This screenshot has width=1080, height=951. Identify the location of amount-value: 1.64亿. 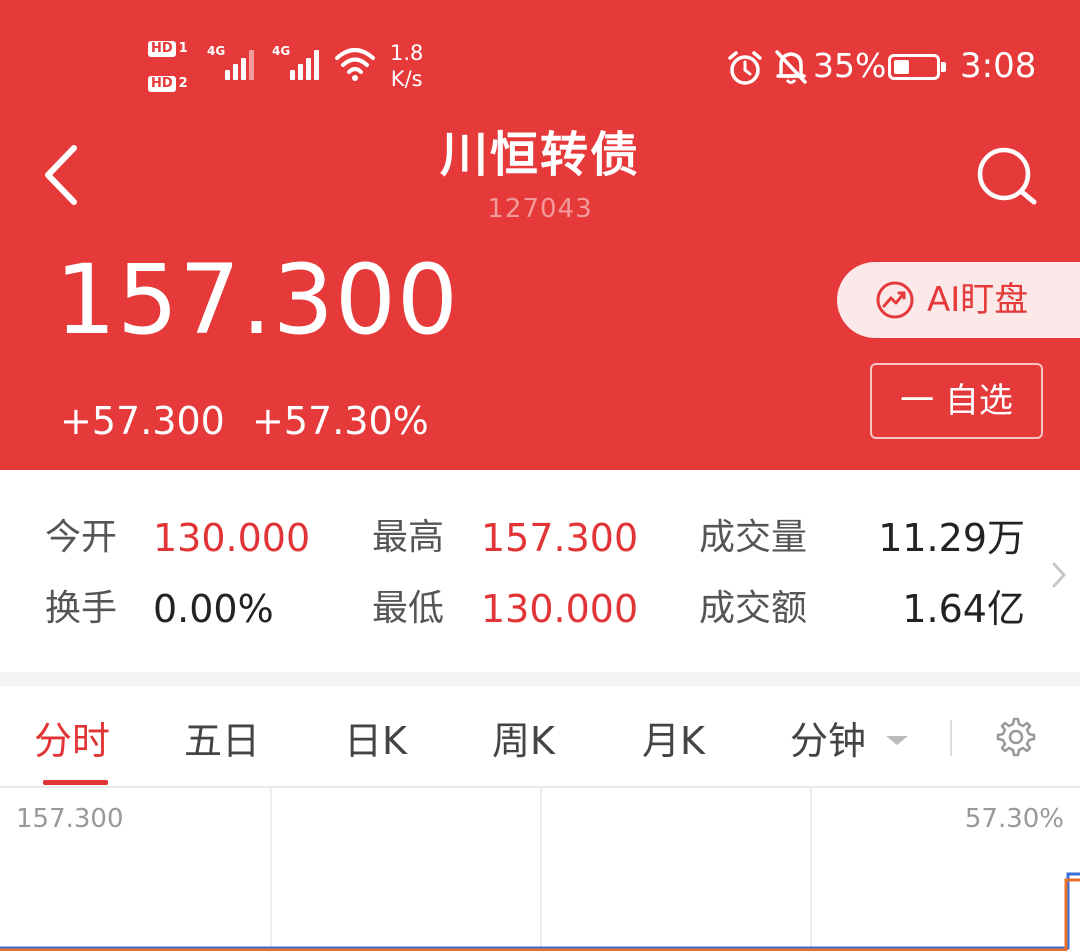
(963, 609).